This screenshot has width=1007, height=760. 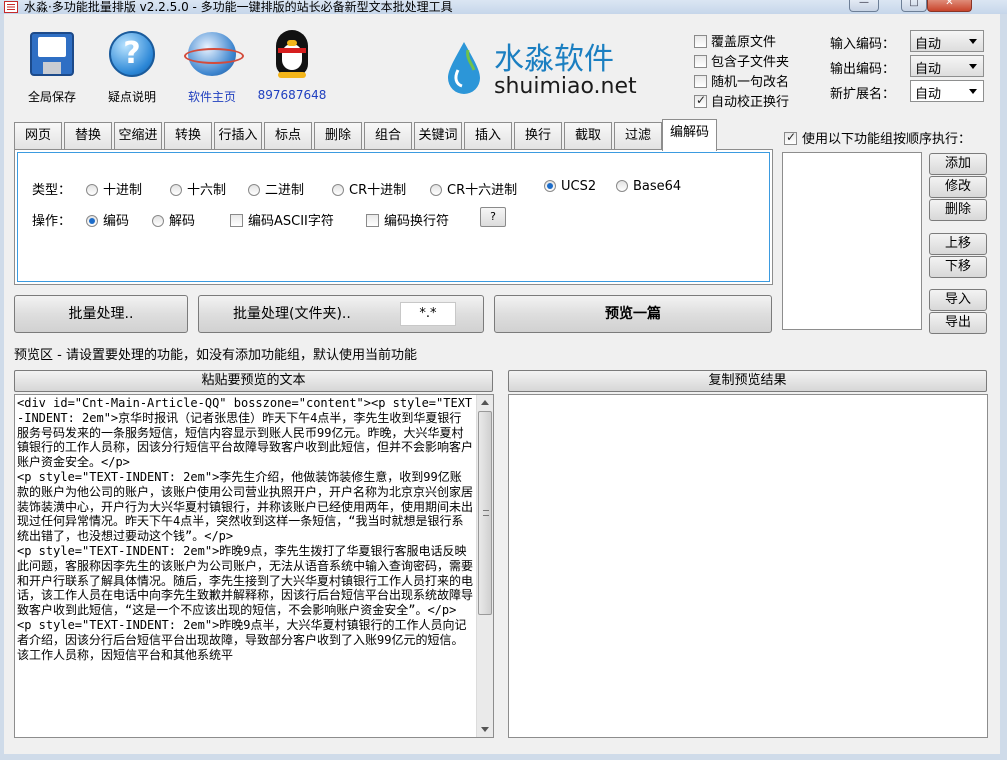 What do you see at coordinates (52, 66) in the screenshot?
I see `global-save-button: 全局保存` at bounding box center [52, 66].